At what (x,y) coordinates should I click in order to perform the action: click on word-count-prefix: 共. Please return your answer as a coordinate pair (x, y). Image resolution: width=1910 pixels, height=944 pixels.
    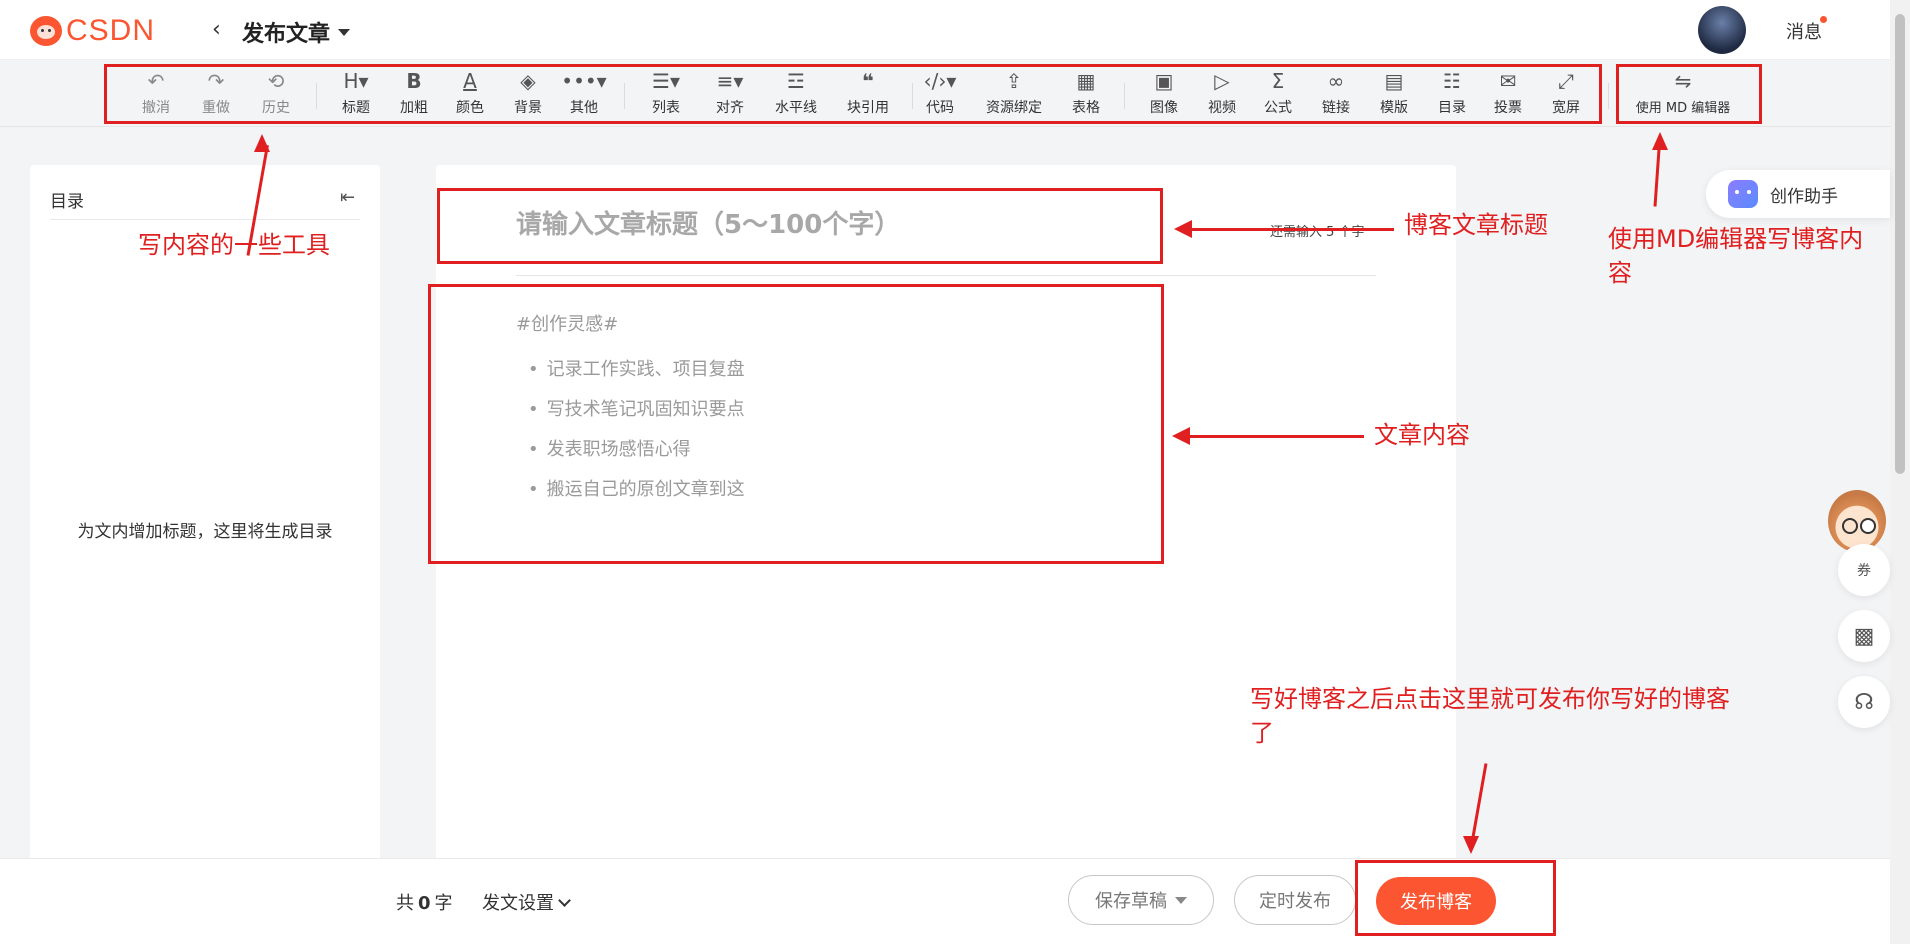
    Looking at the image, I should click on (405, 903).